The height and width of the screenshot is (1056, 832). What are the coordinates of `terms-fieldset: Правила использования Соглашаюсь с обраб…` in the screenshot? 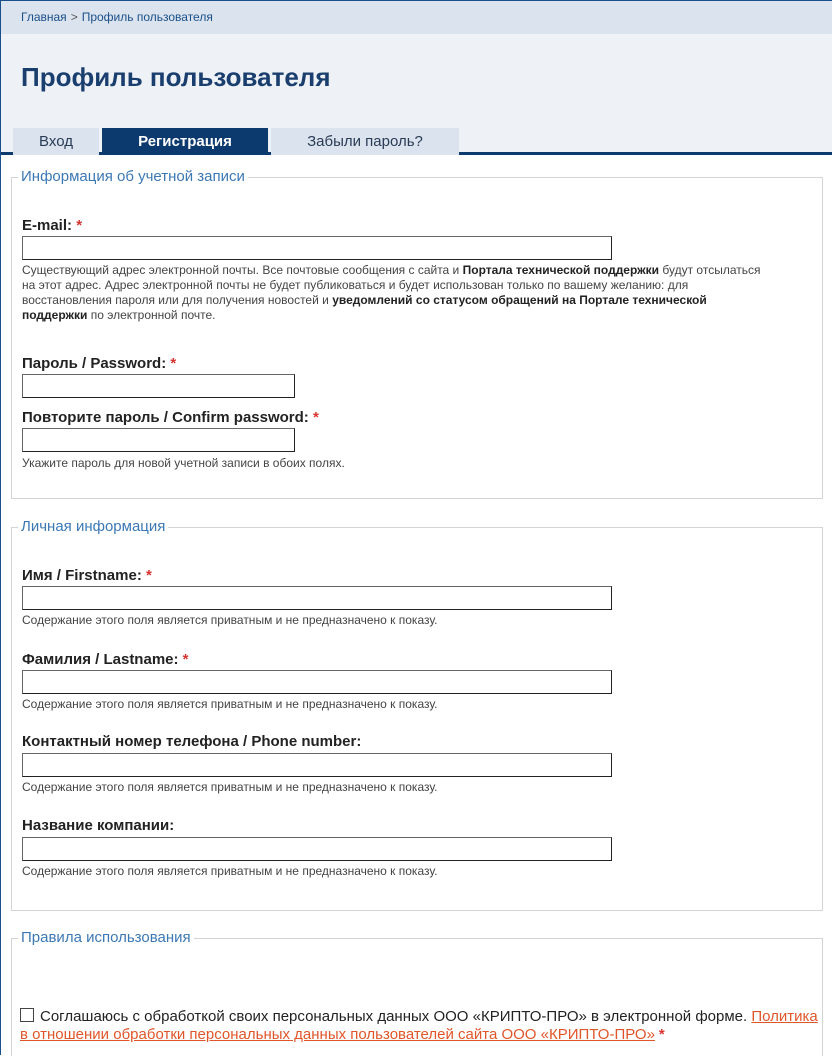 It's located at (417, 992).